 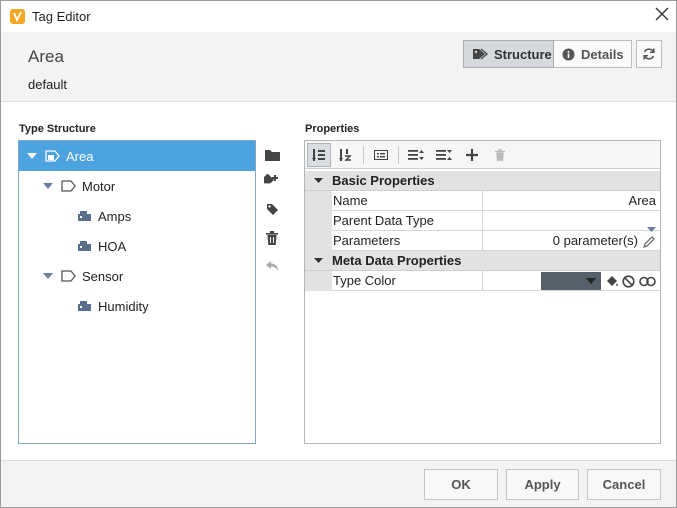 I want to click on property-value: Area, so click(x=642, y=200).